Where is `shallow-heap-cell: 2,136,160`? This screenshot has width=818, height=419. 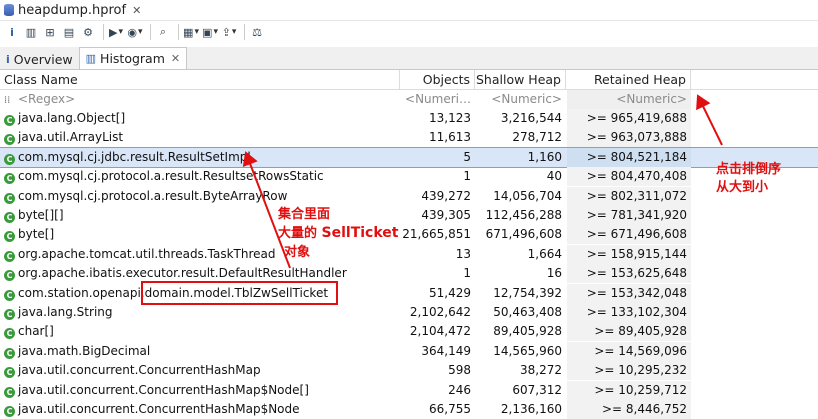
shallow-heap-cell: 2,136,160 is located at coordinates (531, 409).